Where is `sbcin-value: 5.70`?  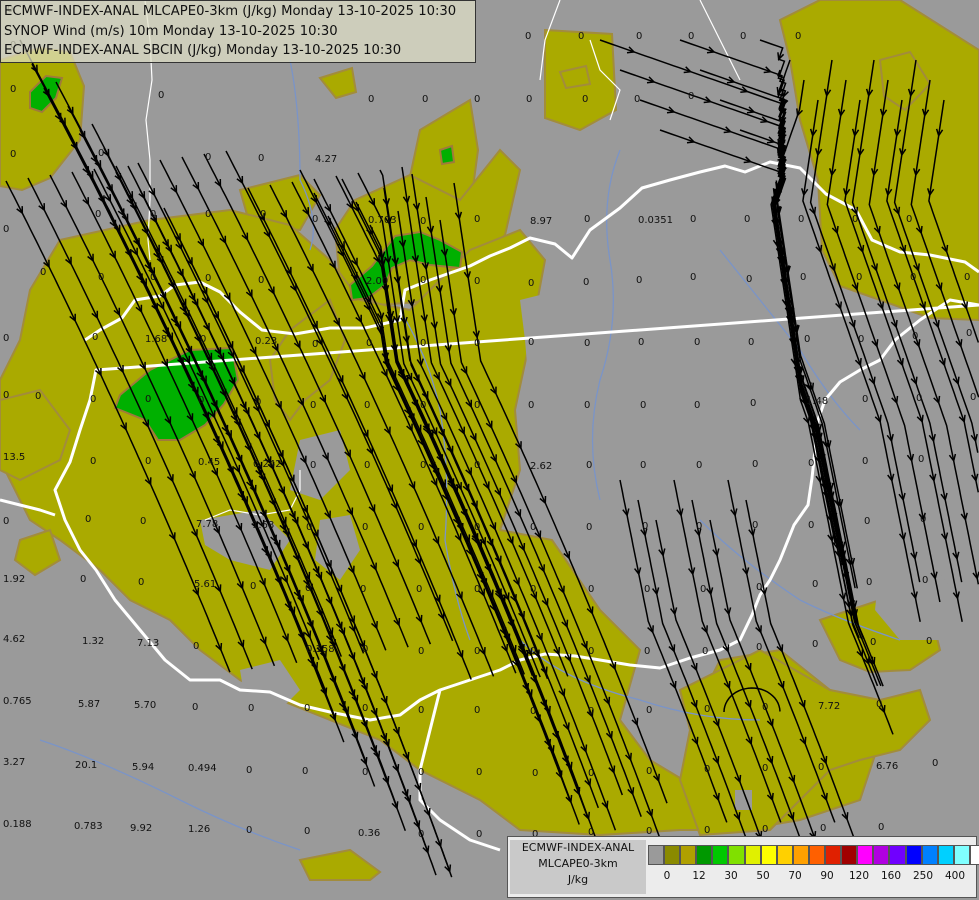
sbcin-value: 5.70 is located at coordinates (145, 705).